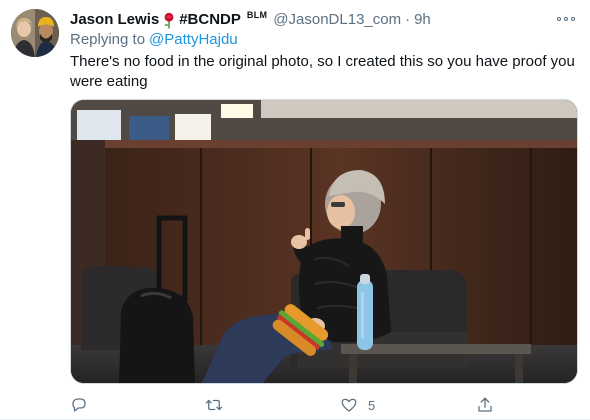 Image resolution: width=590 pixels, height=420 pixels. I want to click on reply-button, so click(84, 405).